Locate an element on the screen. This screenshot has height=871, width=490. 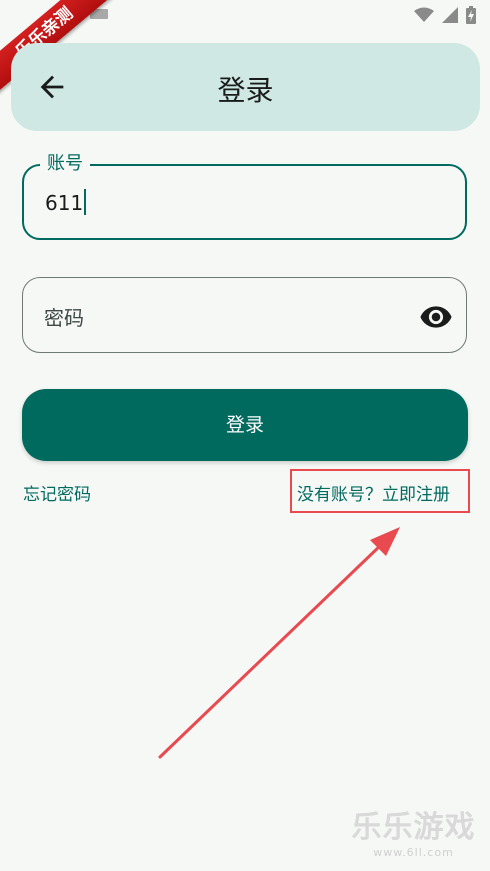
login-button: 登录 is located at coordinates (245, 425).